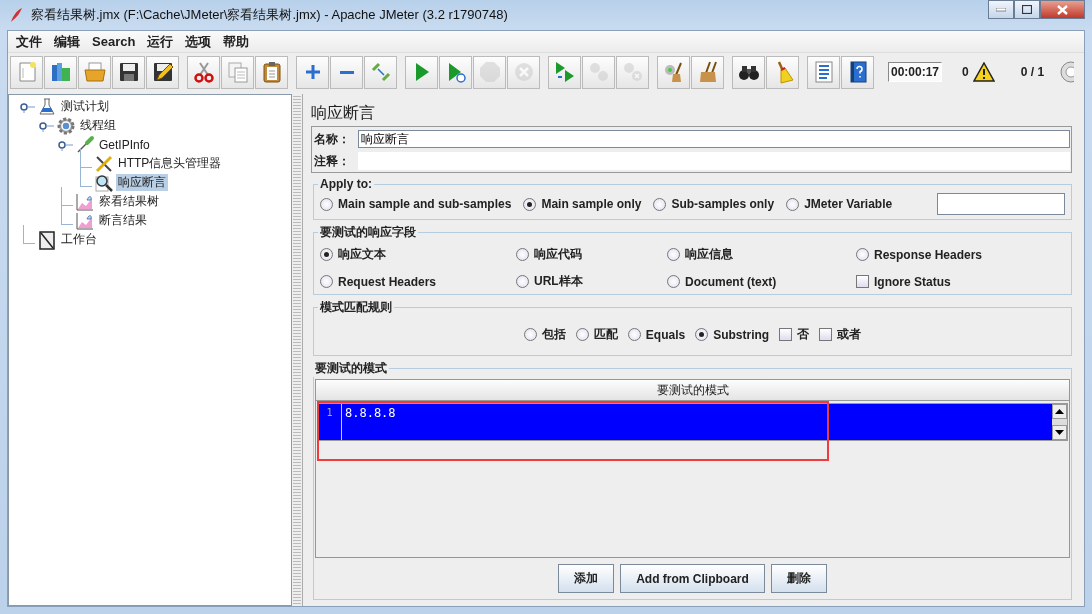  I want to click on warning-icon, so click(983, 72).